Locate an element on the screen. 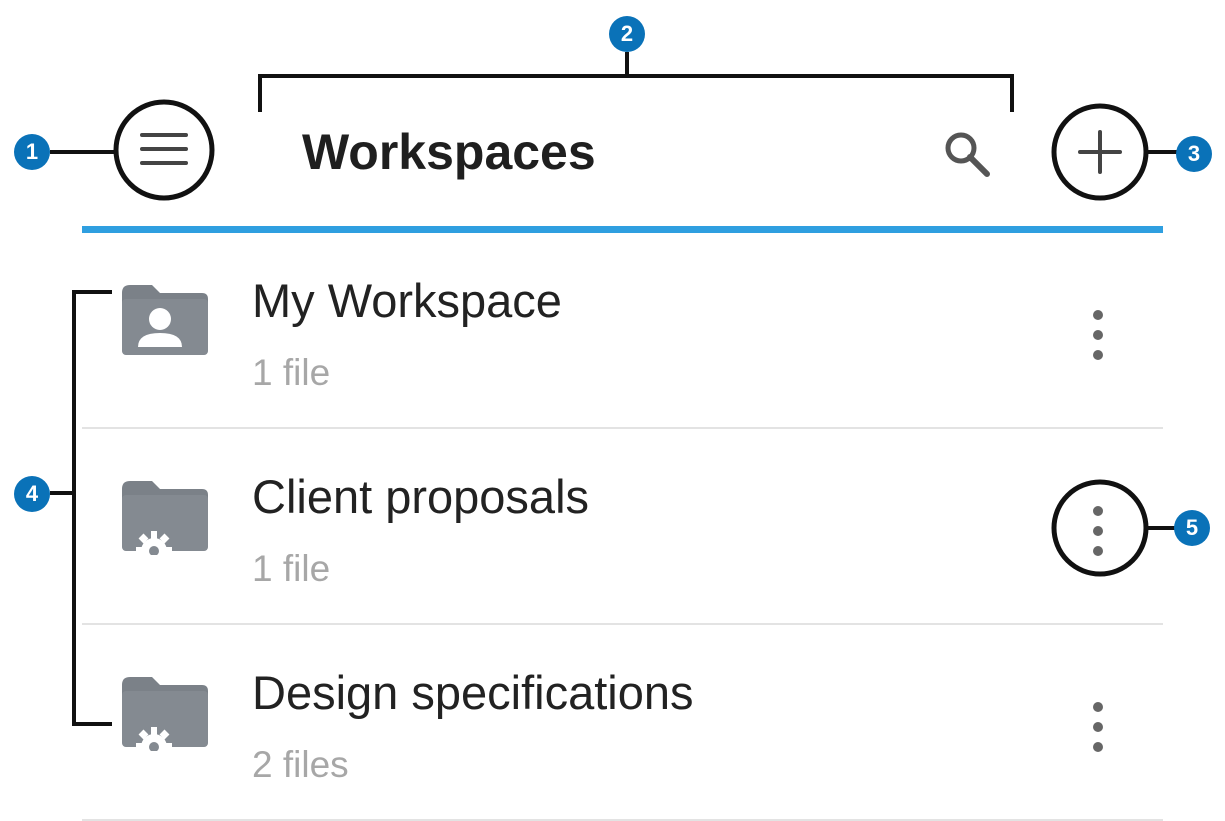  hamburger-menu-icon is located at coordinates (164, 149).